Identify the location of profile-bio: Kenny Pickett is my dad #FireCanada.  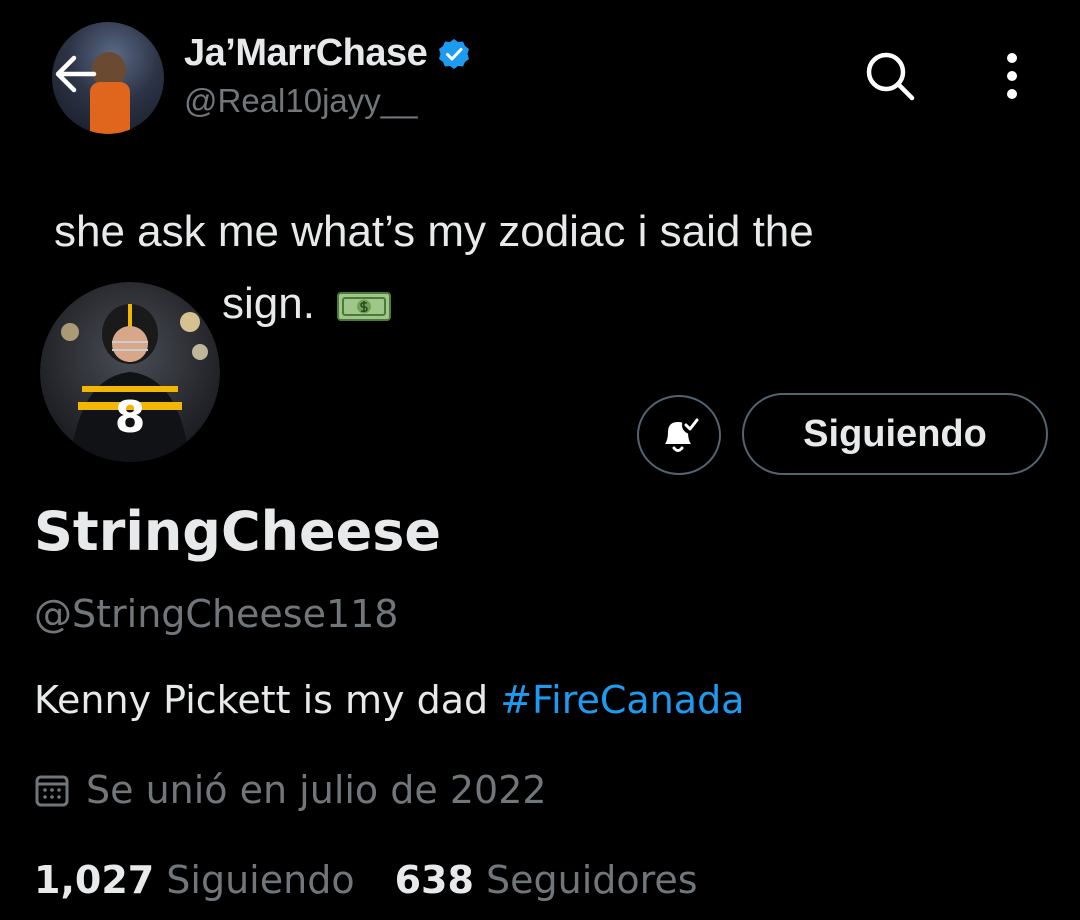
(389, 700).